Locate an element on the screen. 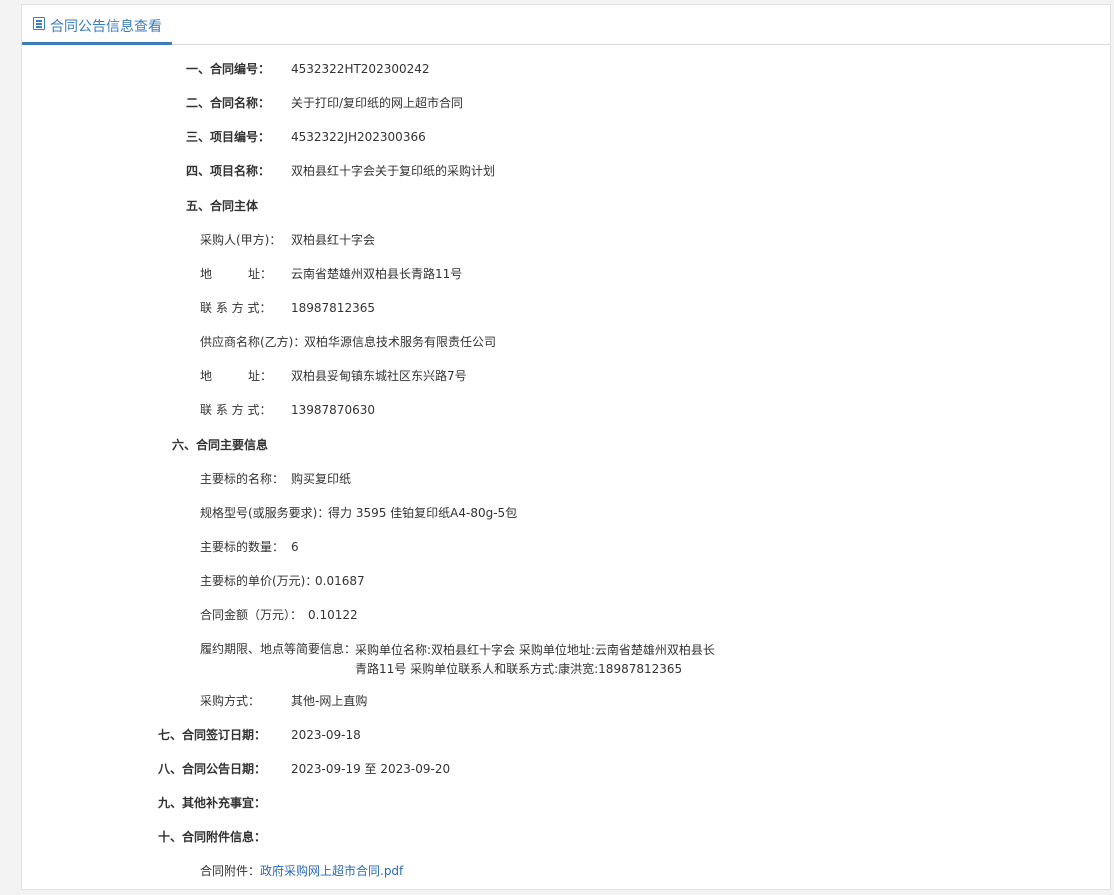 Image resolution: width=1114 pixels, height=895 pixels. contract-number-value: 4532322HT202300242 is located at coordinates (360, 69).